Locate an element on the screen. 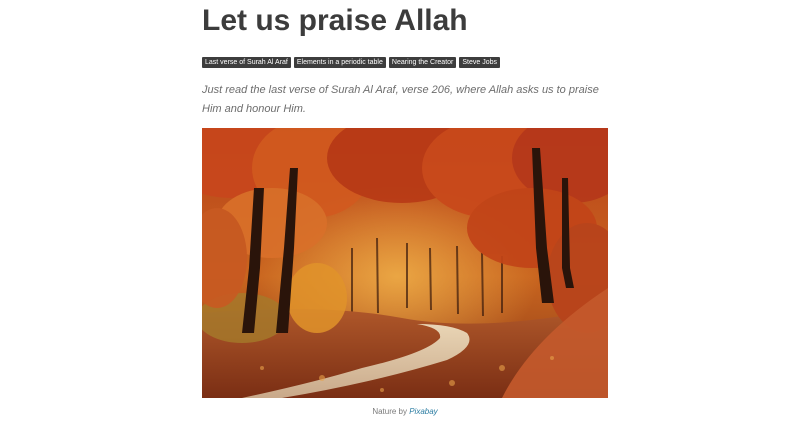  page-title: Let us praise Allah is located at coordinates (335, 20).